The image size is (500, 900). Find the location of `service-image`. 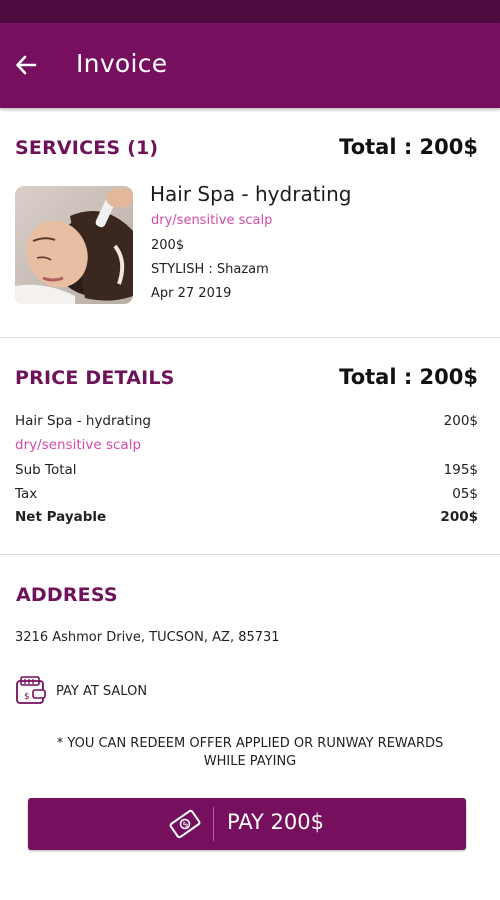

service-image is located at coordinates (74, 245).